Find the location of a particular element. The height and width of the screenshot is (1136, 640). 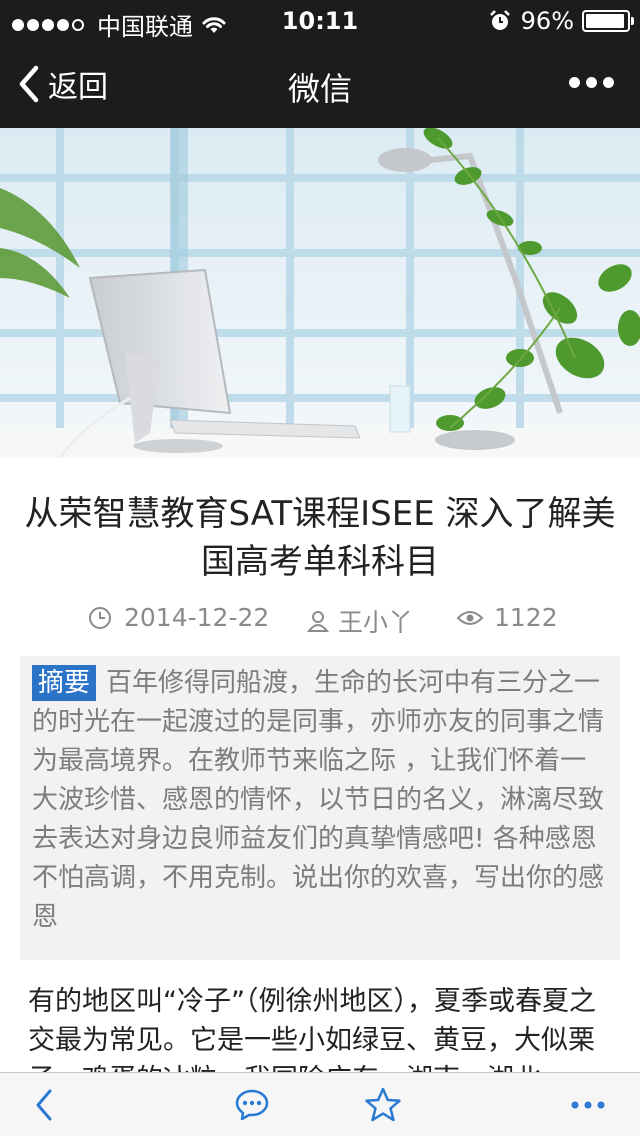

clock-icon is located at coordinates (100, 617).